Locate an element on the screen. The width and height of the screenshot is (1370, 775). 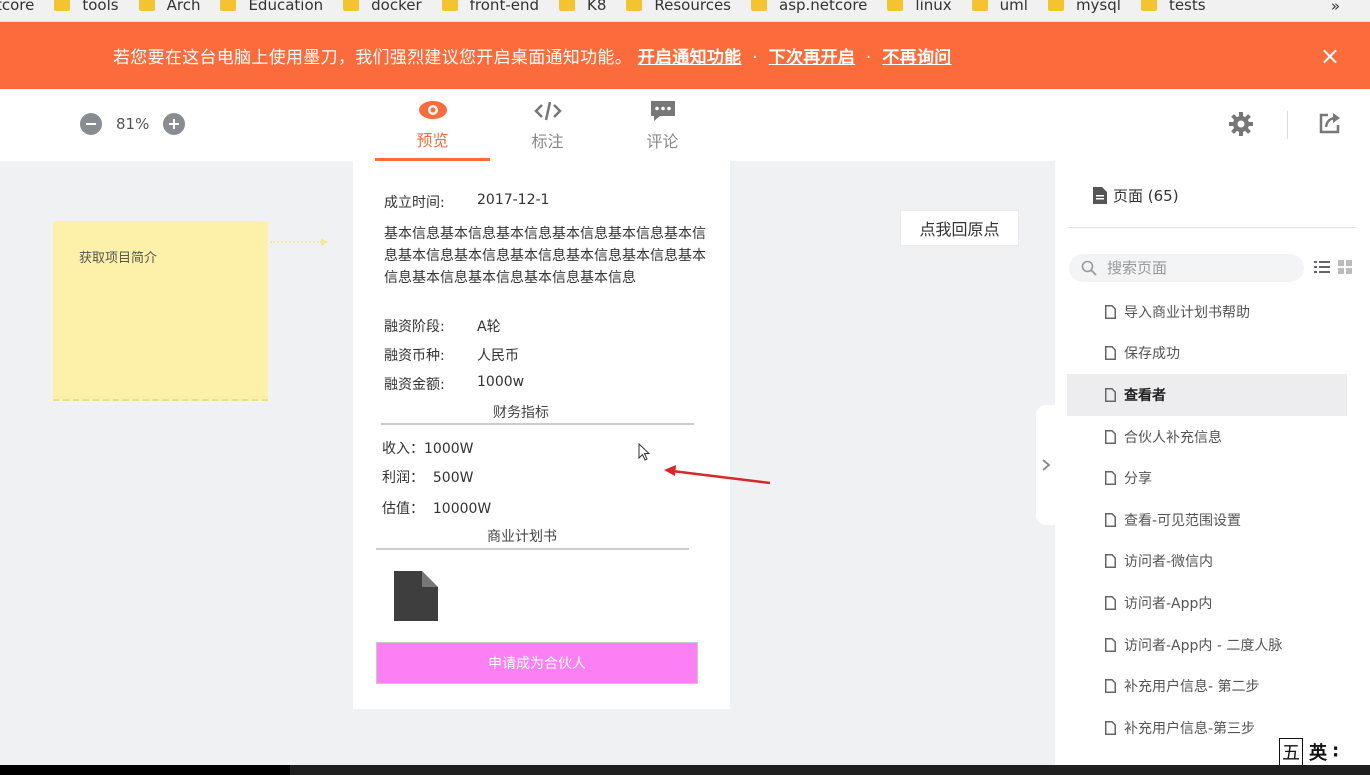
ime-mode-wubi: 五 is located at coordinates (1291, 752).